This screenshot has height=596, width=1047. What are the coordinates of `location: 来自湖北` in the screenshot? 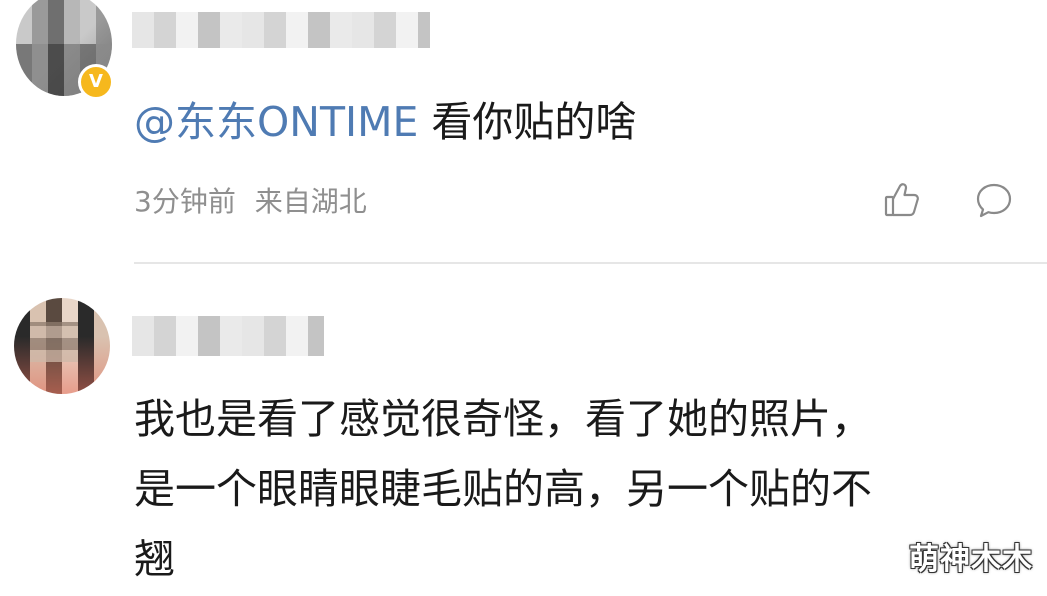 It's located at (310, 201).